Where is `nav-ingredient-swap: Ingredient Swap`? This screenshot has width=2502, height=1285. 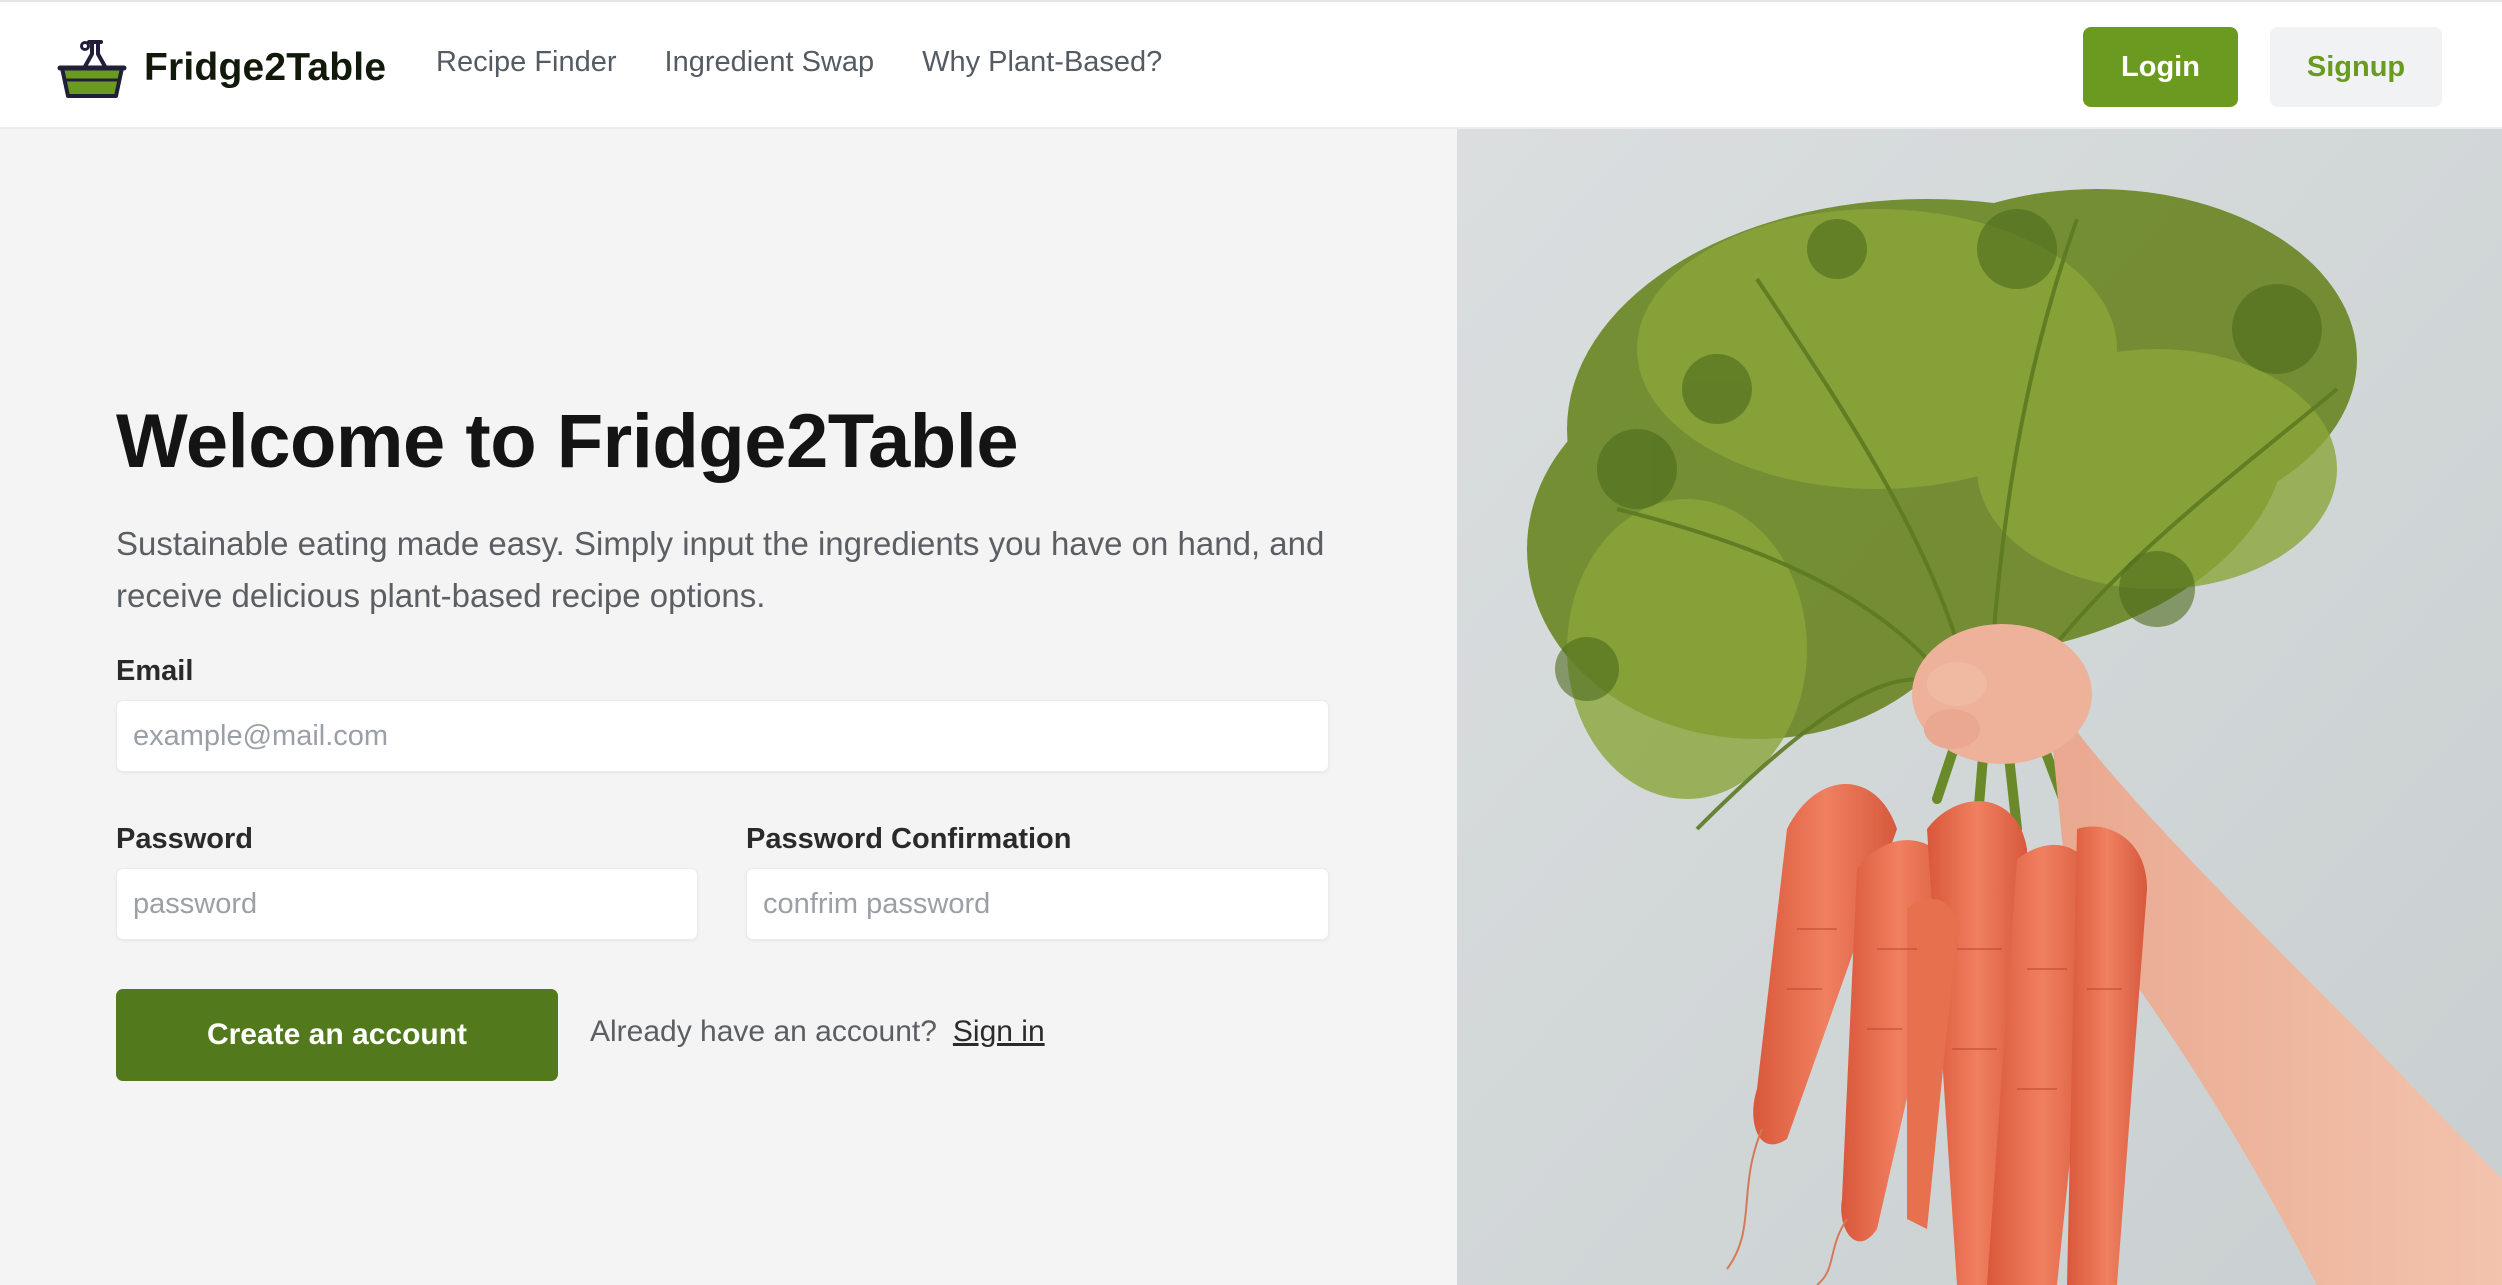 nav-ingredient-swap: Ingredient Swap is located at coordinates (770, 62).